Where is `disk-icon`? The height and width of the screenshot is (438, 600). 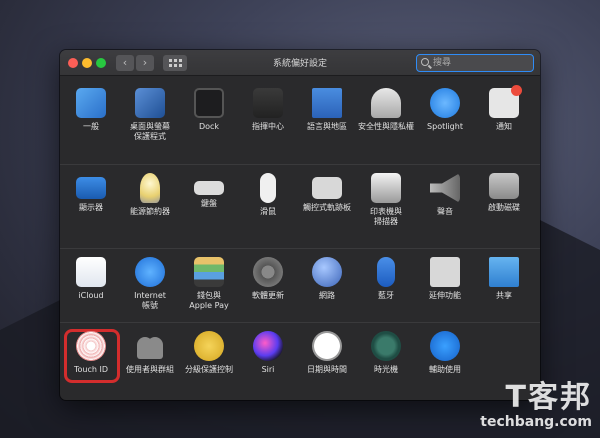
disk-icon is located at coordinates (504, 186).